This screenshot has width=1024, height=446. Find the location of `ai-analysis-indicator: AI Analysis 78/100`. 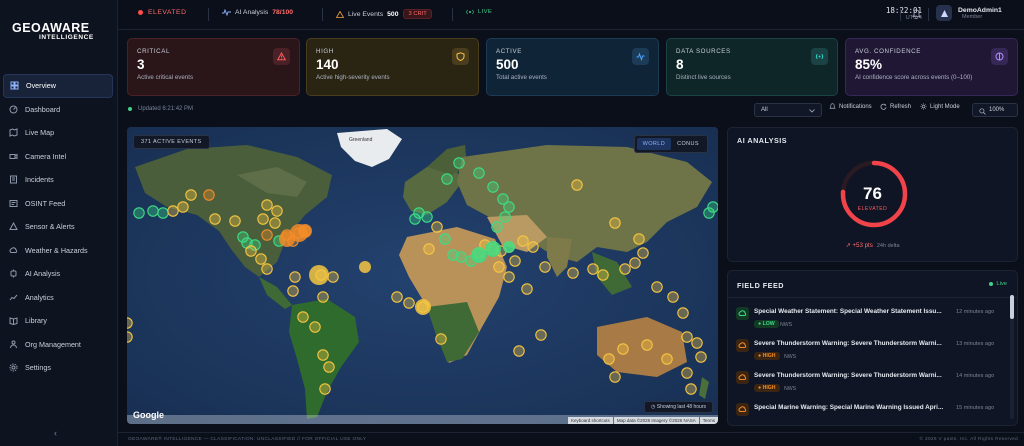

ai-analysis-indicator: AI Analysis 78/100 is located at coordinates (257, 12).